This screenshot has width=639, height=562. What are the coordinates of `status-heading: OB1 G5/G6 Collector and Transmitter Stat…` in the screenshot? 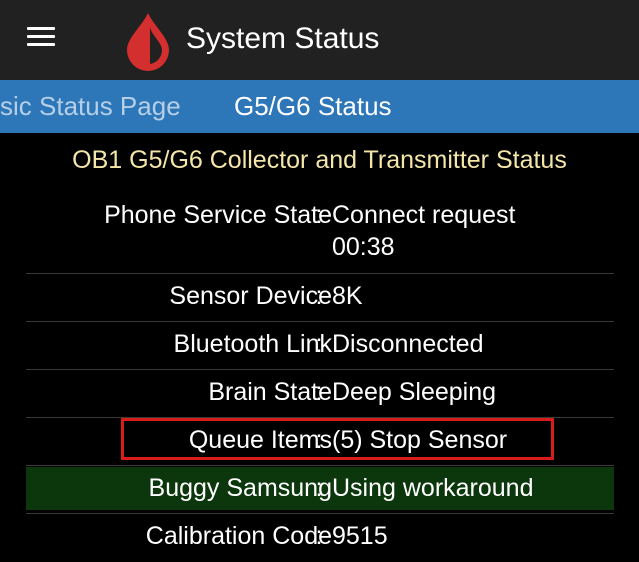 It's located at (319, 160).